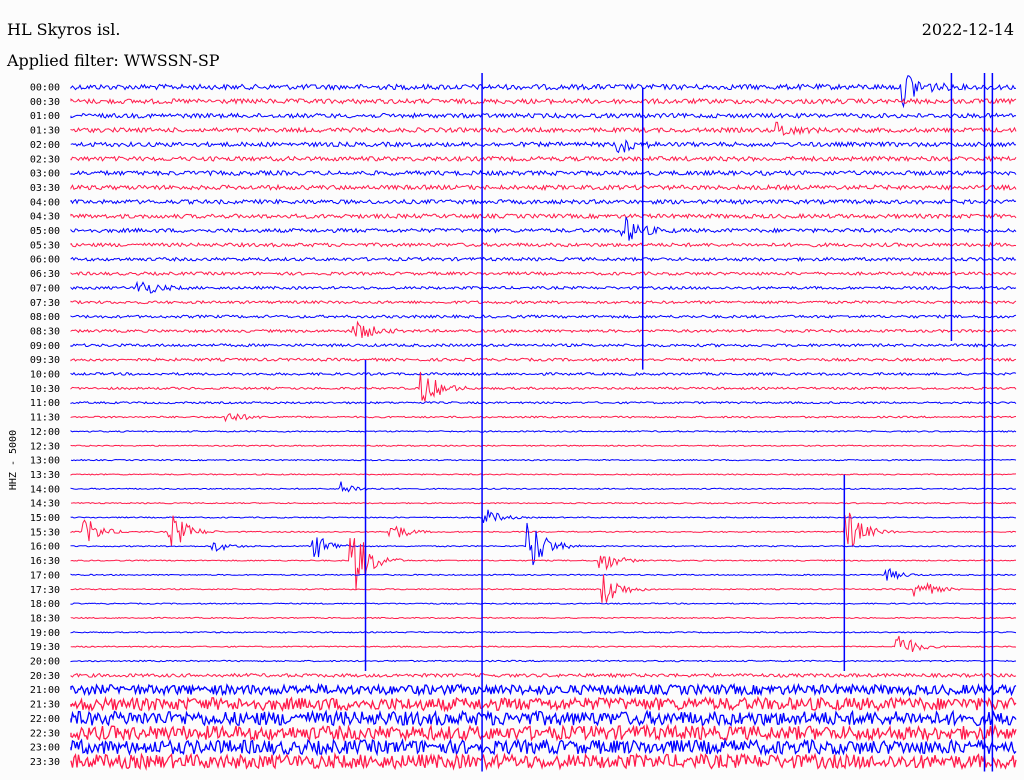 This screenshot has width=1024, height=780. I want to click on time-label: 12:30, so click(45, 446).